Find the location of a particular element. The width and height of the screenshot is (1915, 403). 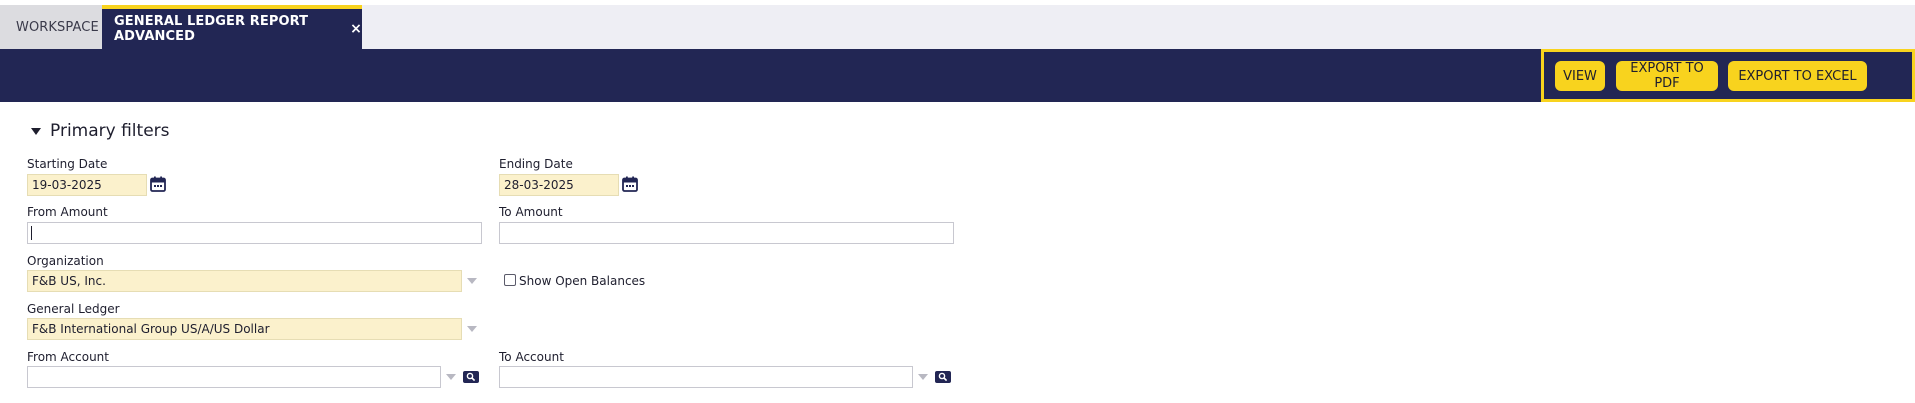

from-account-select is located at coordinates (234, 377).